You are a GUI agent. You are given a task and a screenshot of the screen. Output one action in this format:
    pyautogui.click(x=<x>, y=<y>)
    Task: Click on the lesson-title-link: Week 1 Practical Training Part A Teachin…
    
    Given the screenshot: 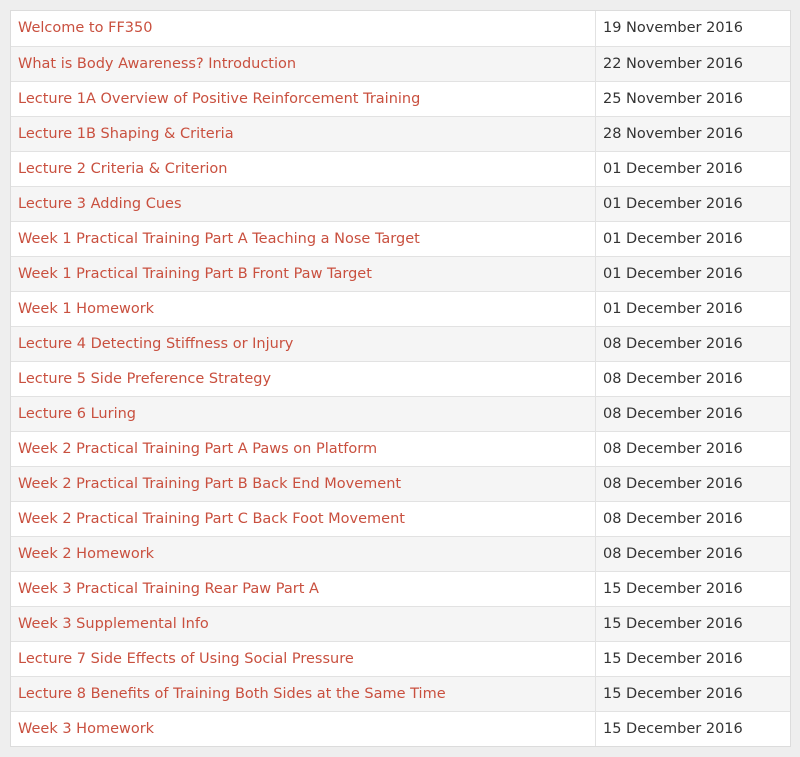 What is the action you would take?
    pyautogui.click(x=303, y=238)
    